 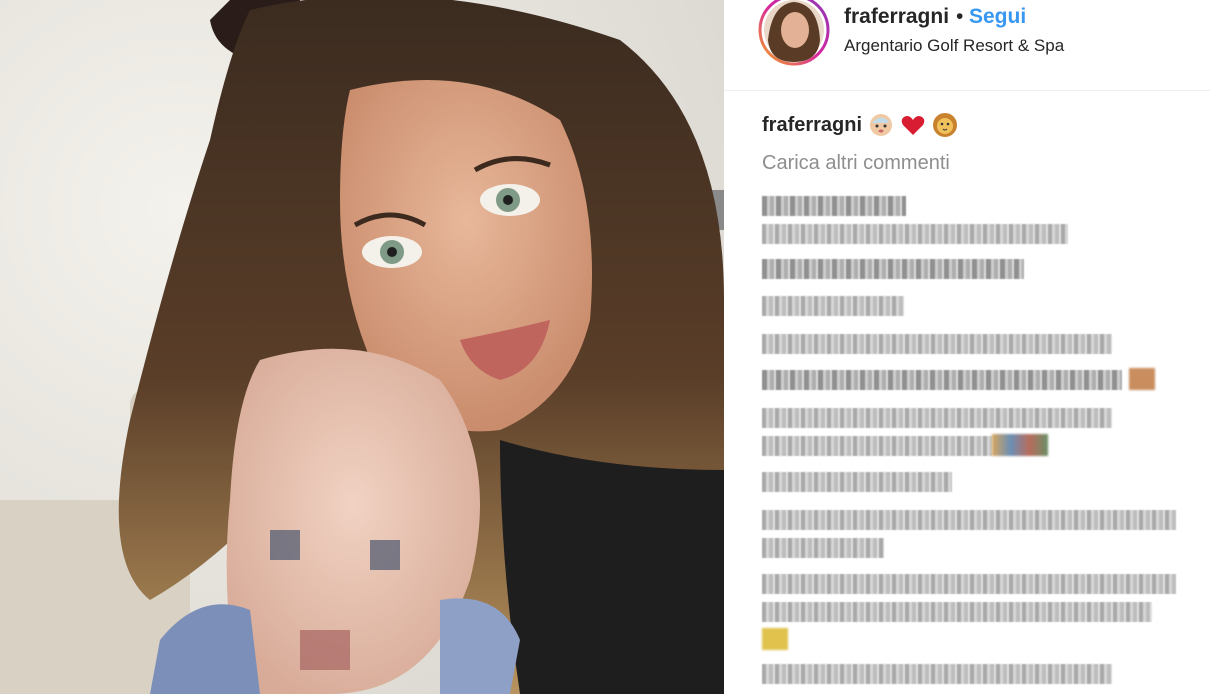 I want to click on load-more-comments-link: Carica altri commenti, so click(x=856, y=163).